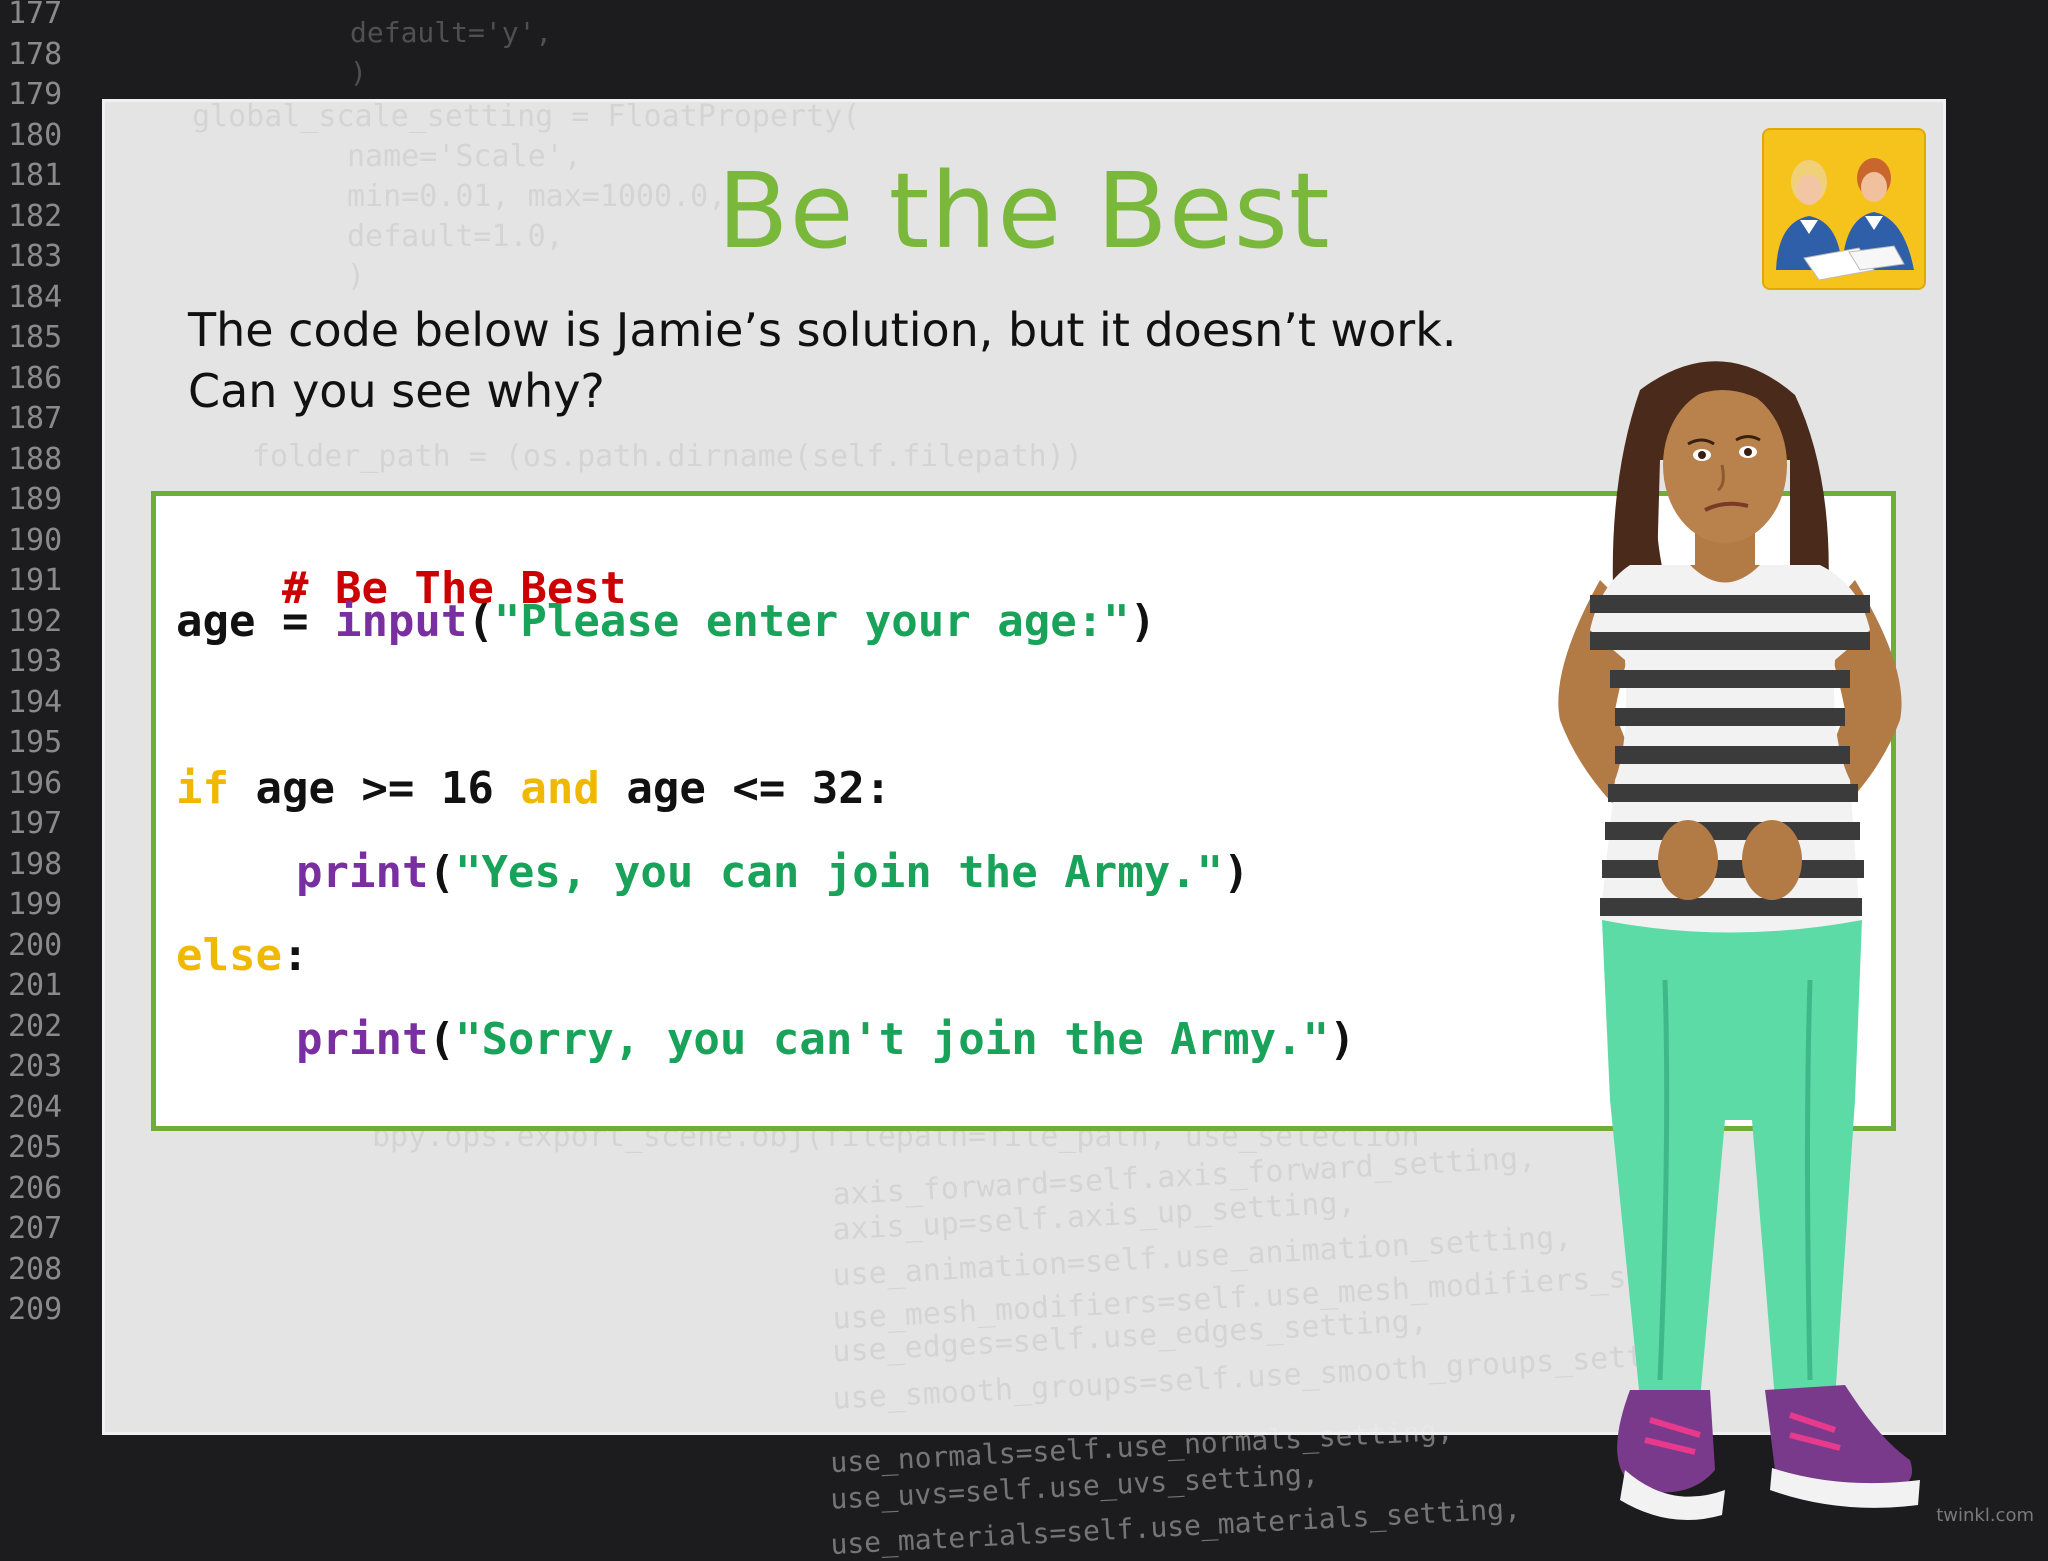 The width and height of the screenshot is (2048, 1561). I want to click on code-string: "Yes, you can join the Army.", so click(839, 872).